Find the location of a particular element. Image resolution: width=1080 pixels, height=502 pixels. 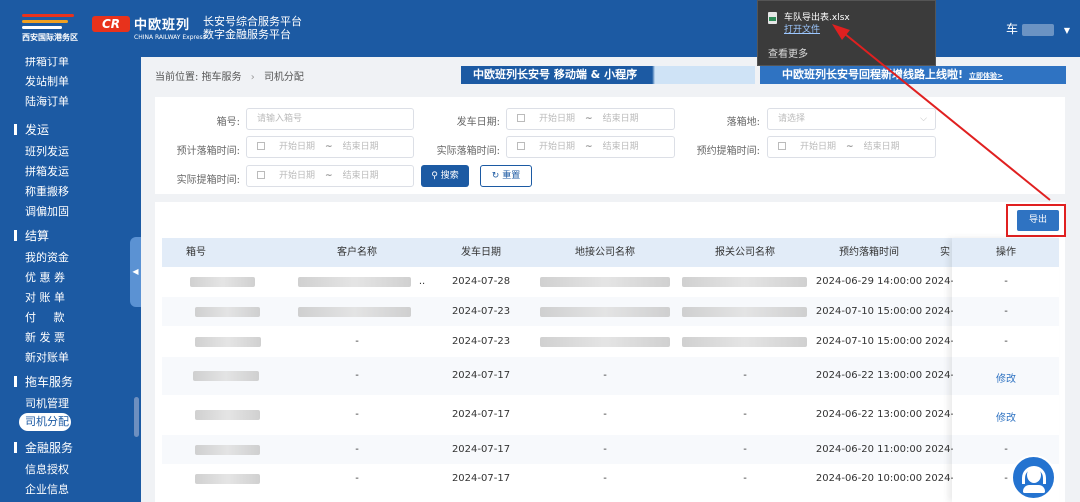

customer-cell: .. is located at coordinates (422, 281).